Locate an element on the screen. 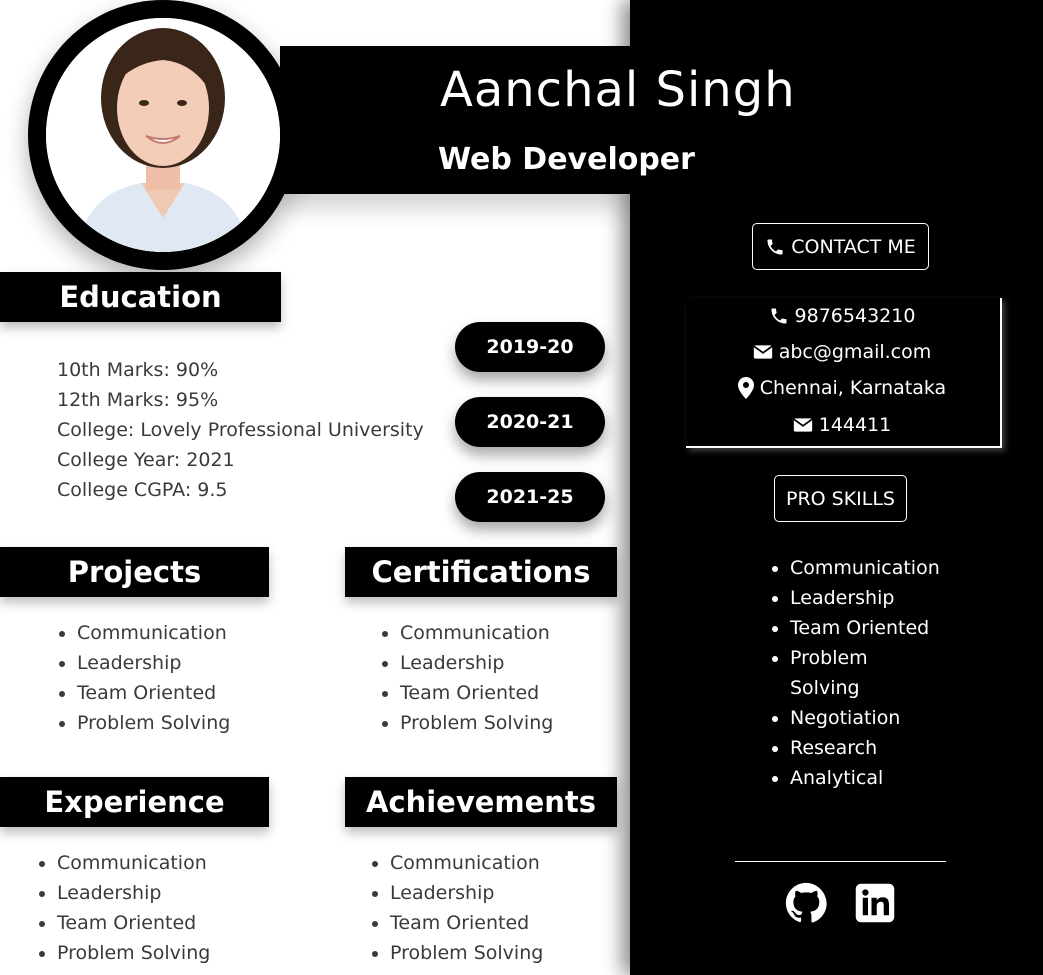  pro-skills-button: PRO SKILLS is located at coordinates (840, 498).